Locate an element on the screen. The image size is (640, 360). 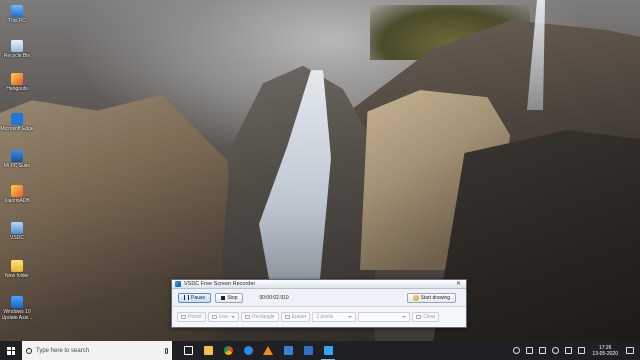
line-label: Line is located at coordinates (223, 317).